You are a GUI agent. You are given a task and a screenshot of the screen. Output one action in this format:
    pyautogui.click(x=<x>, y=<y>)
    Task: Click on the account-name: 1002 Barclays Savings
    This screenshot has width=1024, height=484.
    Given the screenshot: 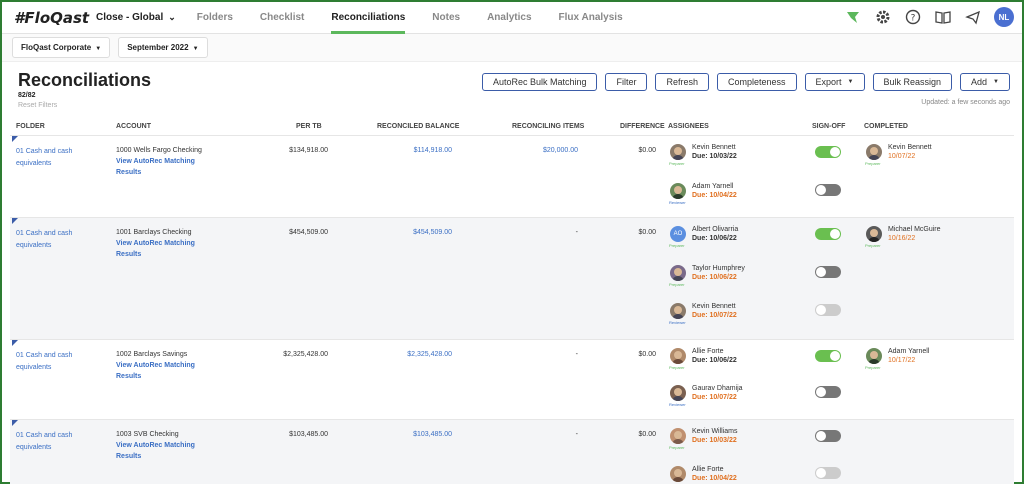 What is the action you would take?
    pyautogui.click(x=151, y=354)
    